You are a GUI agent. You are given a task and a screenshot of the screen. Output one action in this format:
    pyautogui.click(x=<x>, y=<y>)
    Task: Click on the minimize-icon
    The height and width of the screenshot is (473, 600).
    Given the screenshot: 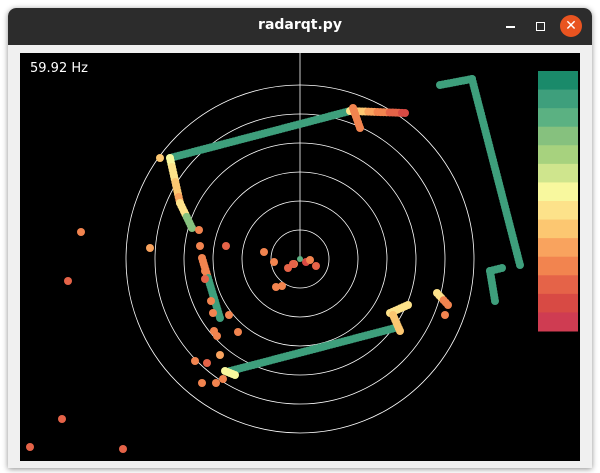 What is the action you would take?
    pyautogui.click(x=510, y=27)
    